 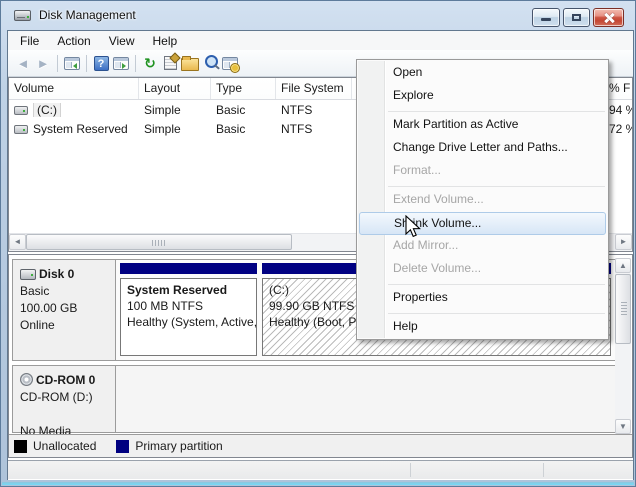 I want to click on console-tree-icon, so click(x=72, y=63).